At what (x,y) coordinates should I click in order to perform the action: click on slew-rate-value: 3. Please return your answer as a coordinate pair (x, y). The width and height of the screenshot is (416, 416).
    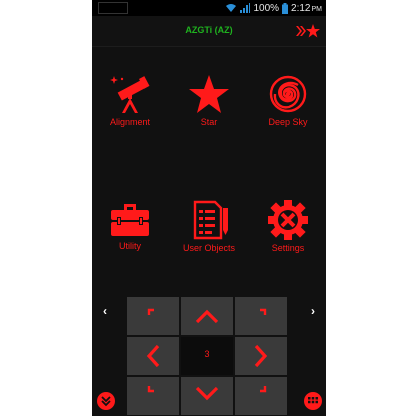
    Looking at the image, I should click on (207, 354).